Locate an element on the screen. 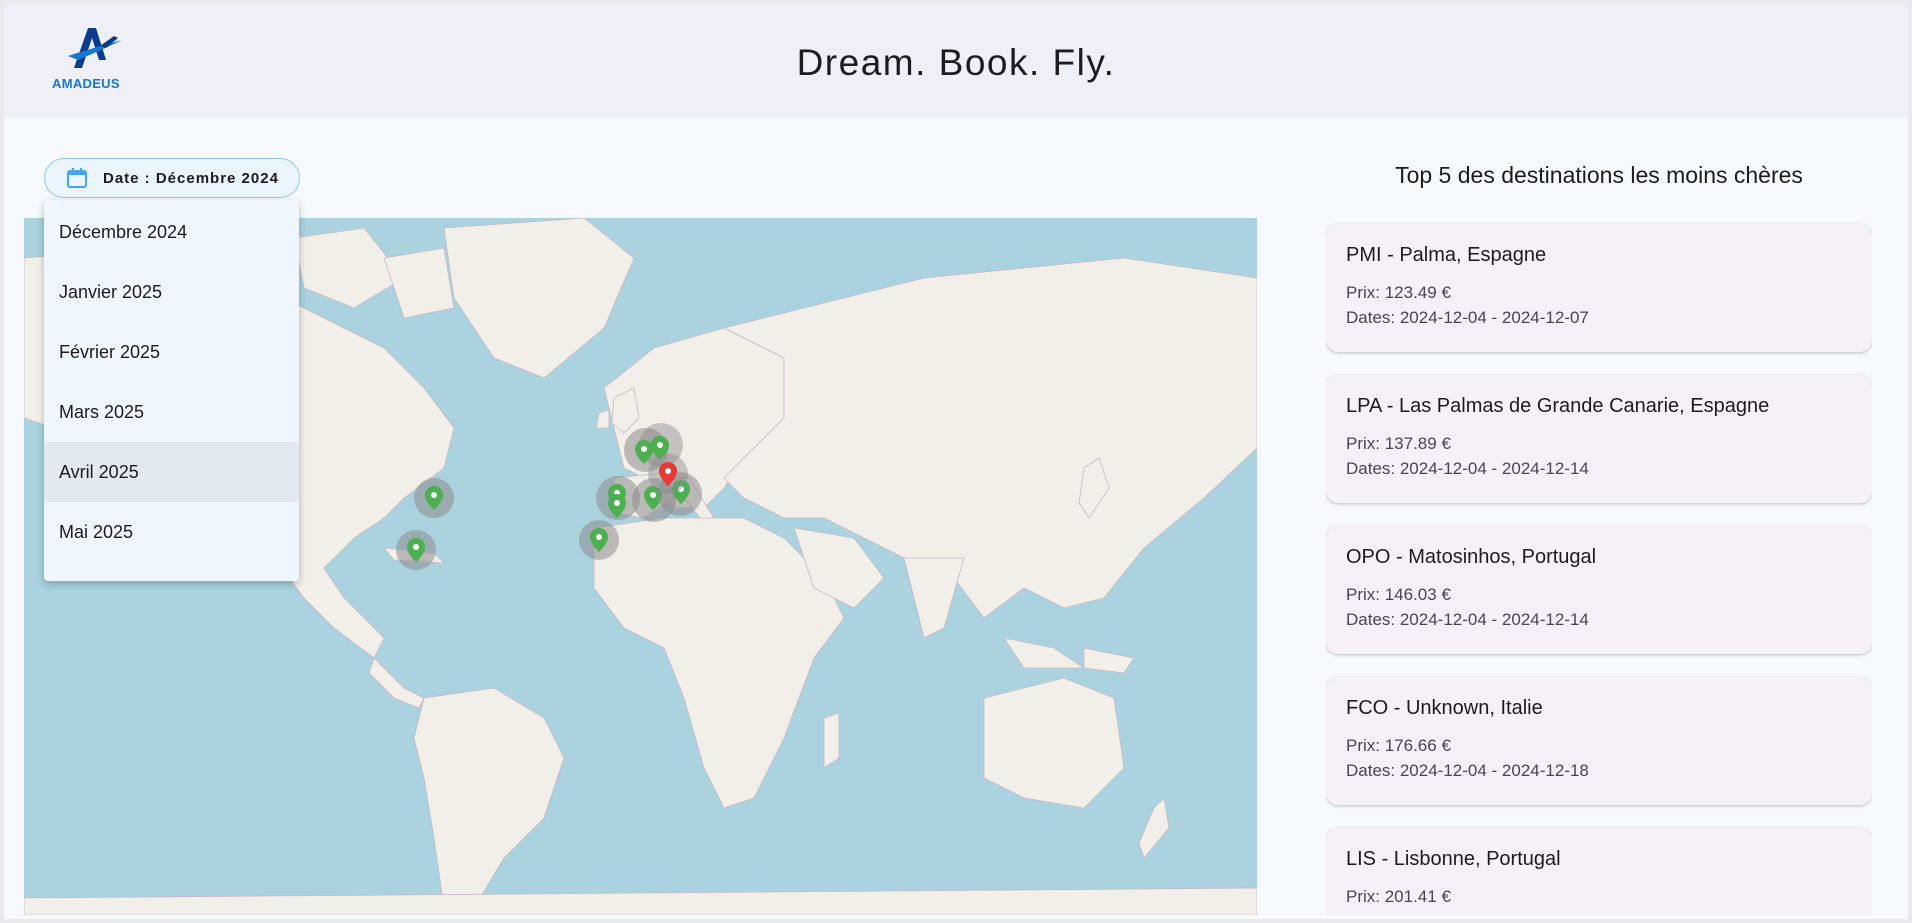  destination-name: PMI - Palma, Espagne is located at coordinates (1446, 255).